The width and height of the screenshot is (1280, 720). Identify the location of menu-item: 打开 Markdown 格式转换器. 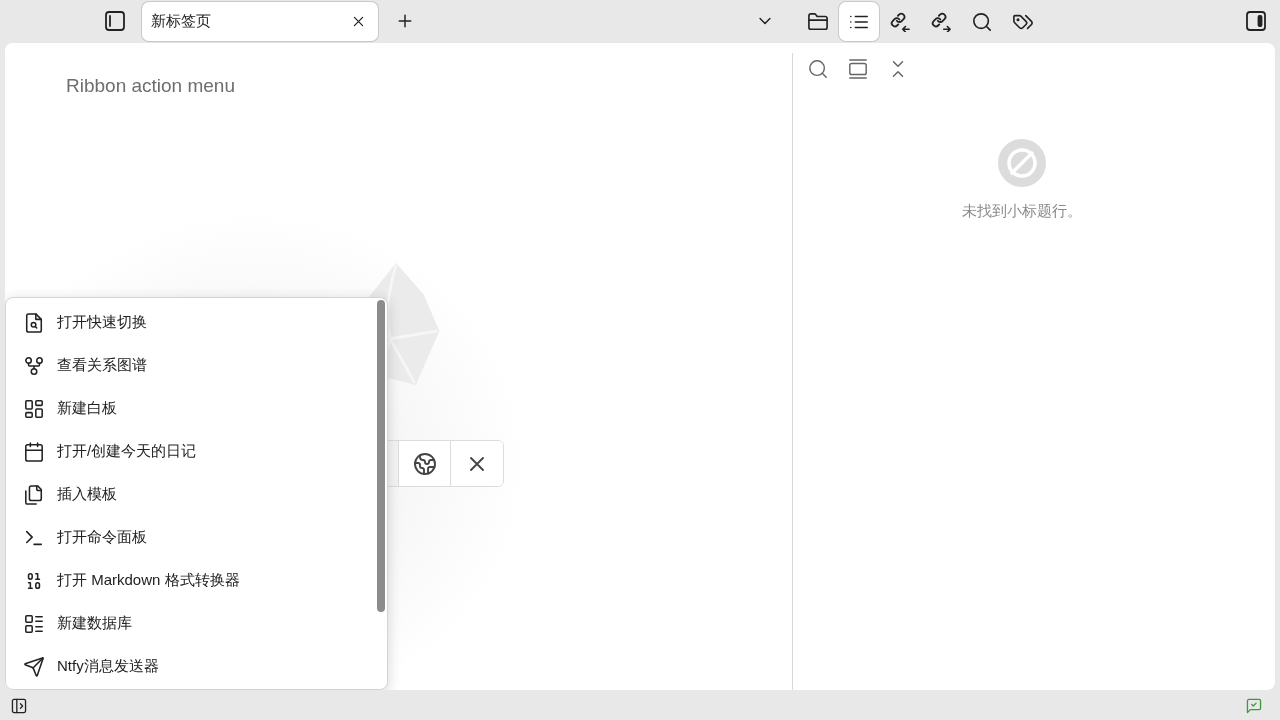
(189, 580).